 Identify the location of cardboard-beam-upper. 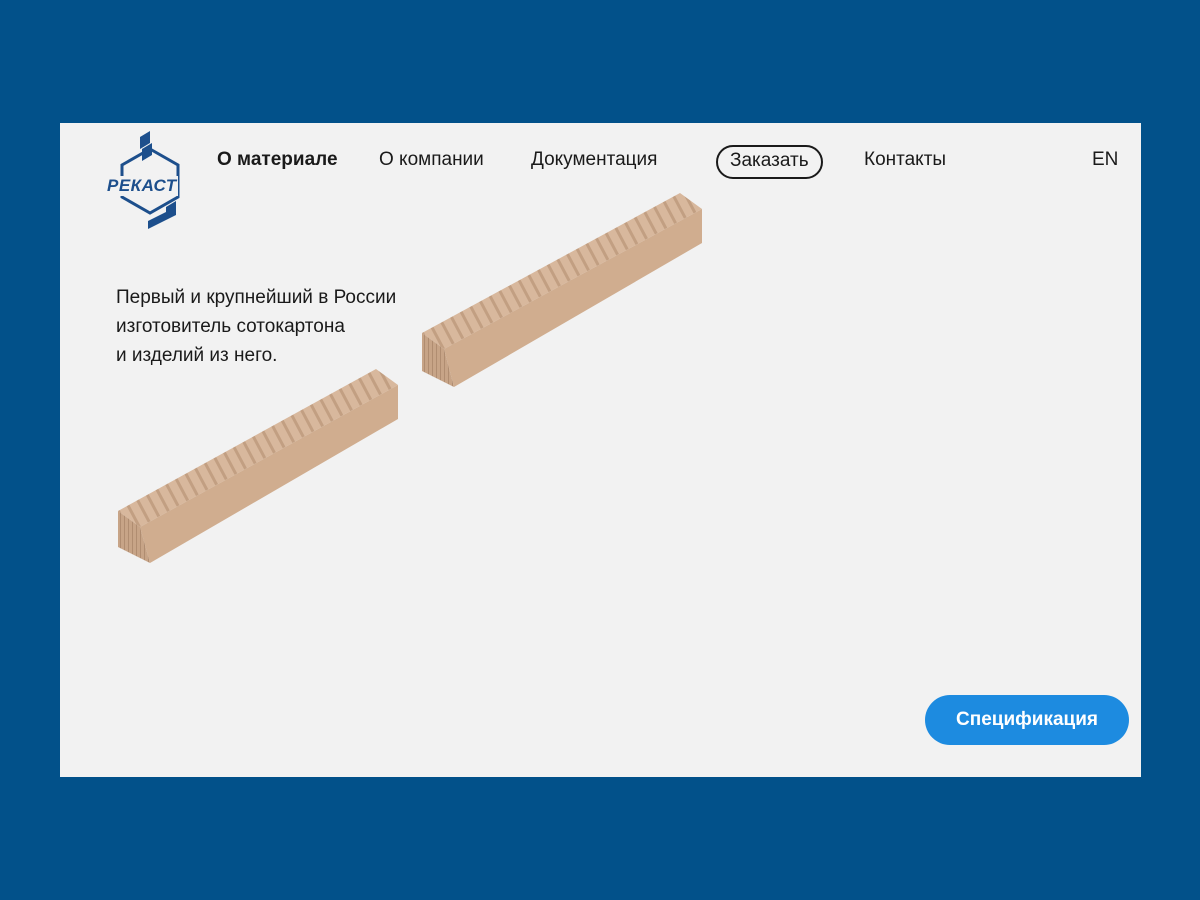
(562, 290).